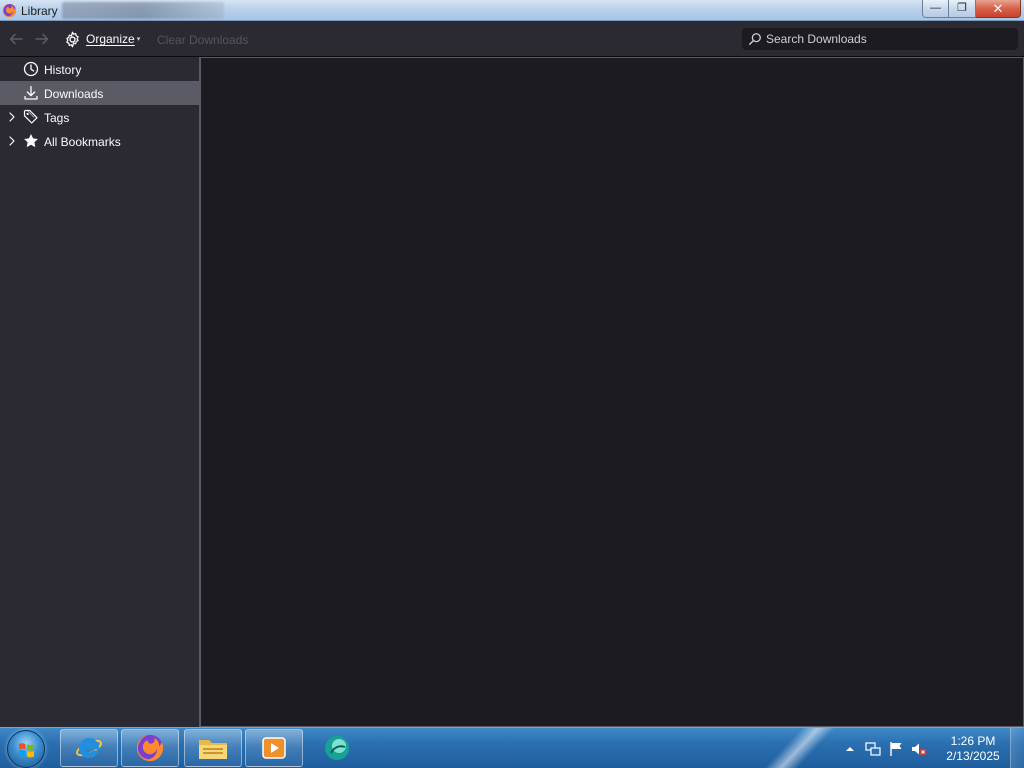 The image size is (1024, 768). I want to click on back-arrow-icon, so click(16, 39).